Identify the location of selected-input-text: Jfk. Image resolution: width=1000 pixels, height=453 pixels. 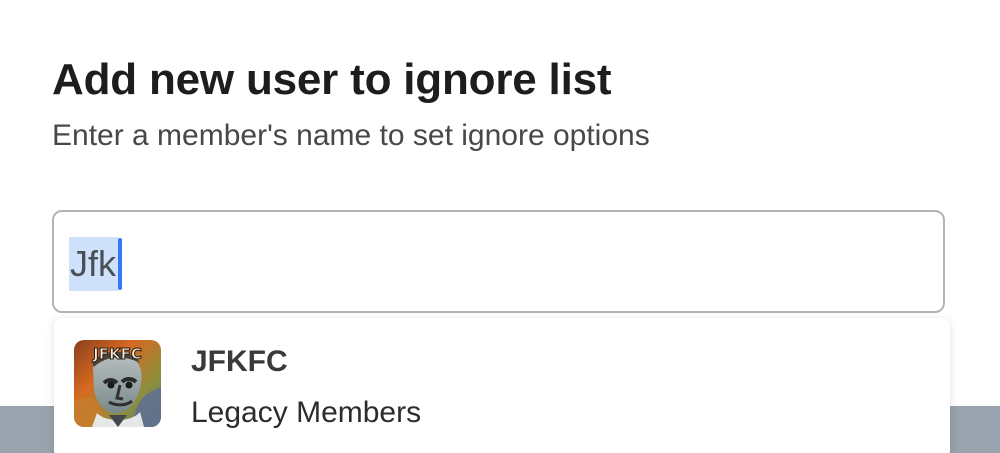
(94, 264).